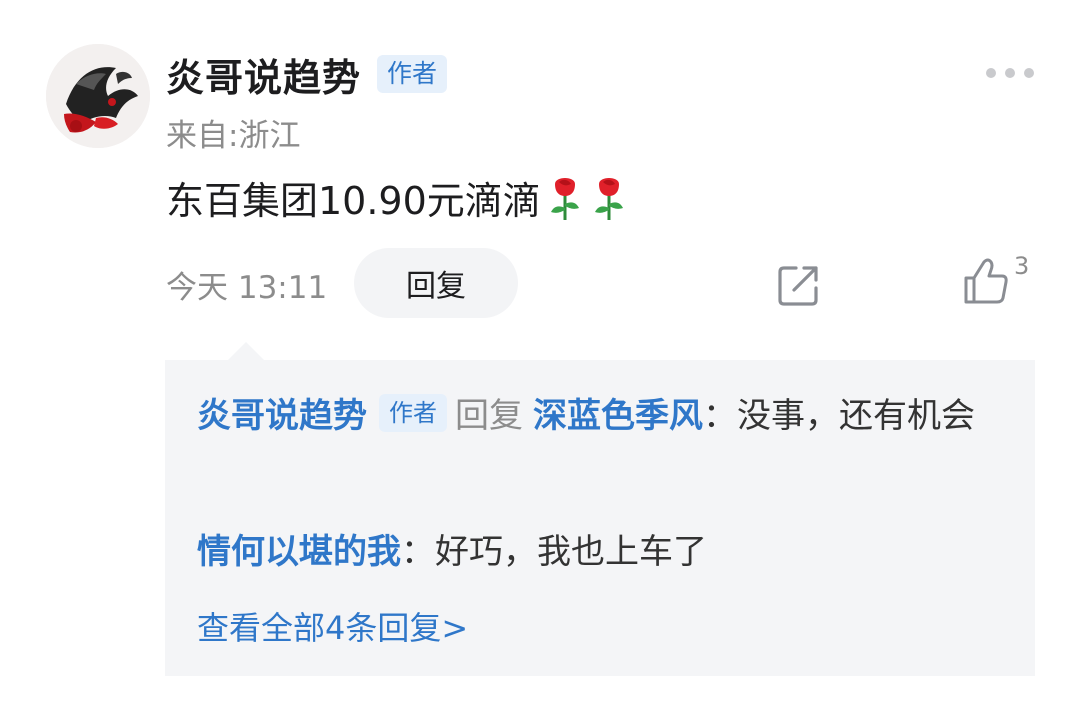  Describe the element at coordinates (1010, 73) in the screenshot. I see `more-icon` at that location.